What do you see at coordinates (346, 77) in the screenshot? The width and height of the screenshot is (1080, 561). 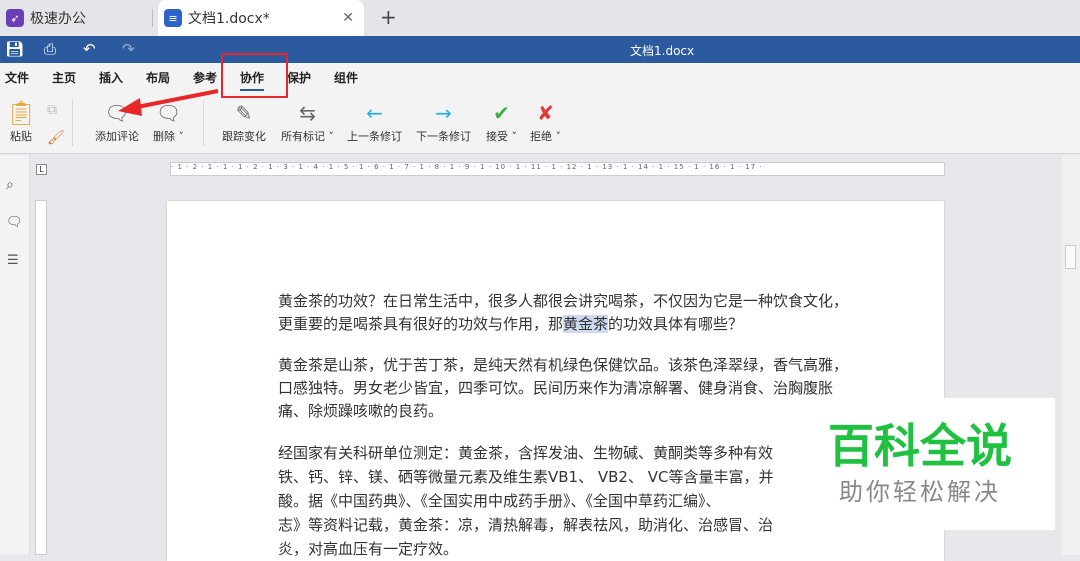 I see `menu-components: 组件` at bounding box center [346, 77].